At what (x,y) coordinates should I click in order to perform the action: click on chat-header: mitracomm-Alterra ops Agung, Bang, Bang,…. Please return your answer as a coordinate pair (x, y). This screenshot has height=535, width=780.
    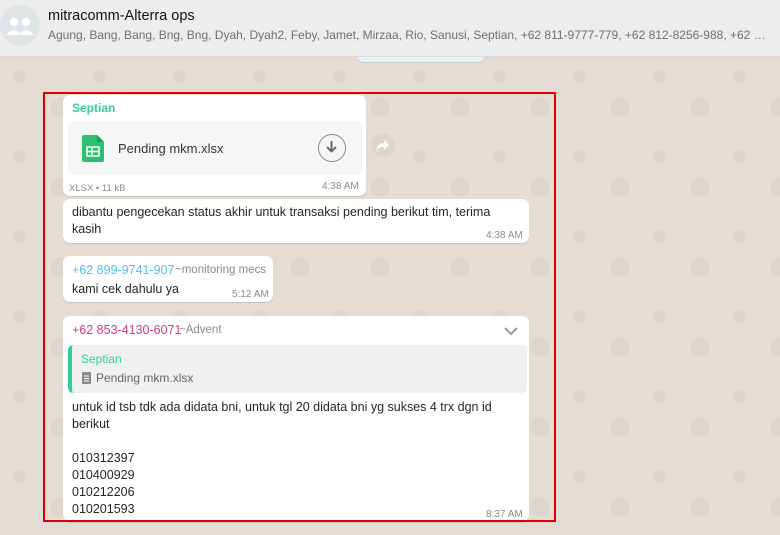
    Looking at the image, I should click on (390, 28).